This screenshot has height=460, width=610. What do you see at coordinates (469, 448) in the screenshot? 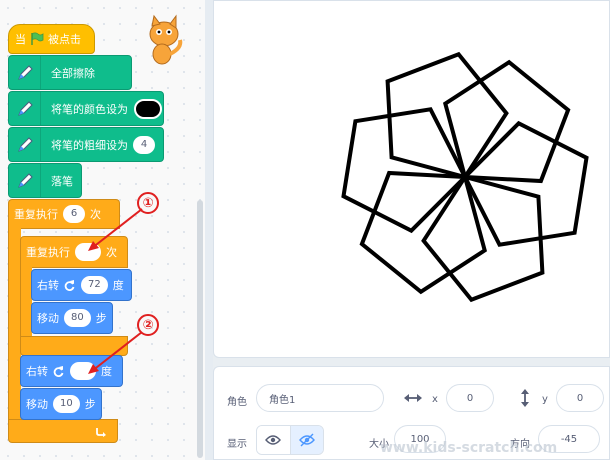
I see `watermark-text: www.kids-scratch.com` at bounding box center [469, 448].